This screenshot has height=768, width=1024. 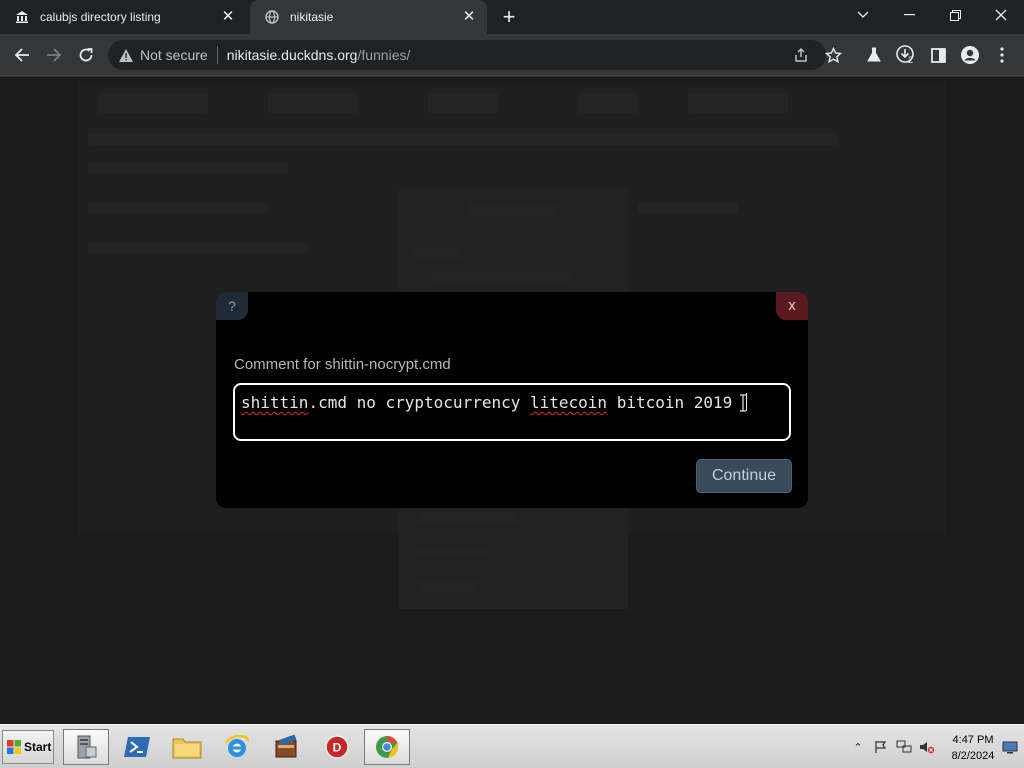 What do you see at coordinates (973, 748) in the screenshot?
I see `taskbar-clock: 4:47 PM 8/2/2024` at bounding box center [973, 748].